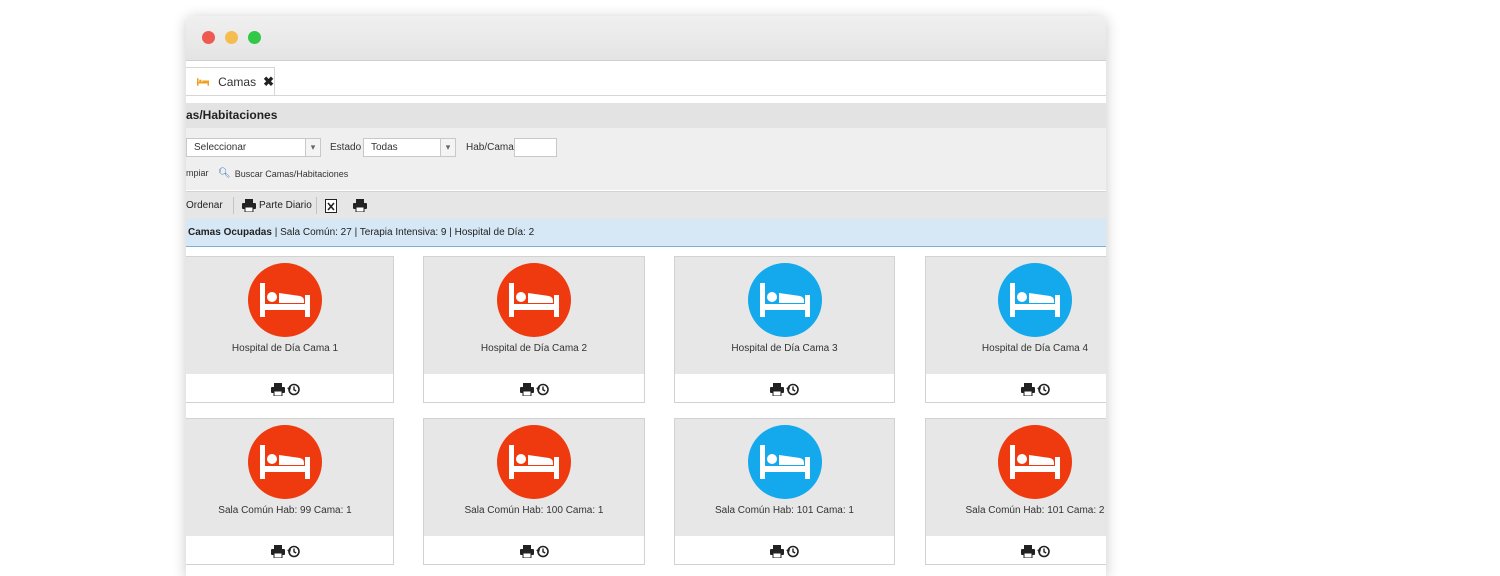 This screenshot has width=1500, height=576. Describe the element at coordinates (784, 348) in the screenshot. I see `bed-card-label: Hospital de Día Cama 3` at that location.